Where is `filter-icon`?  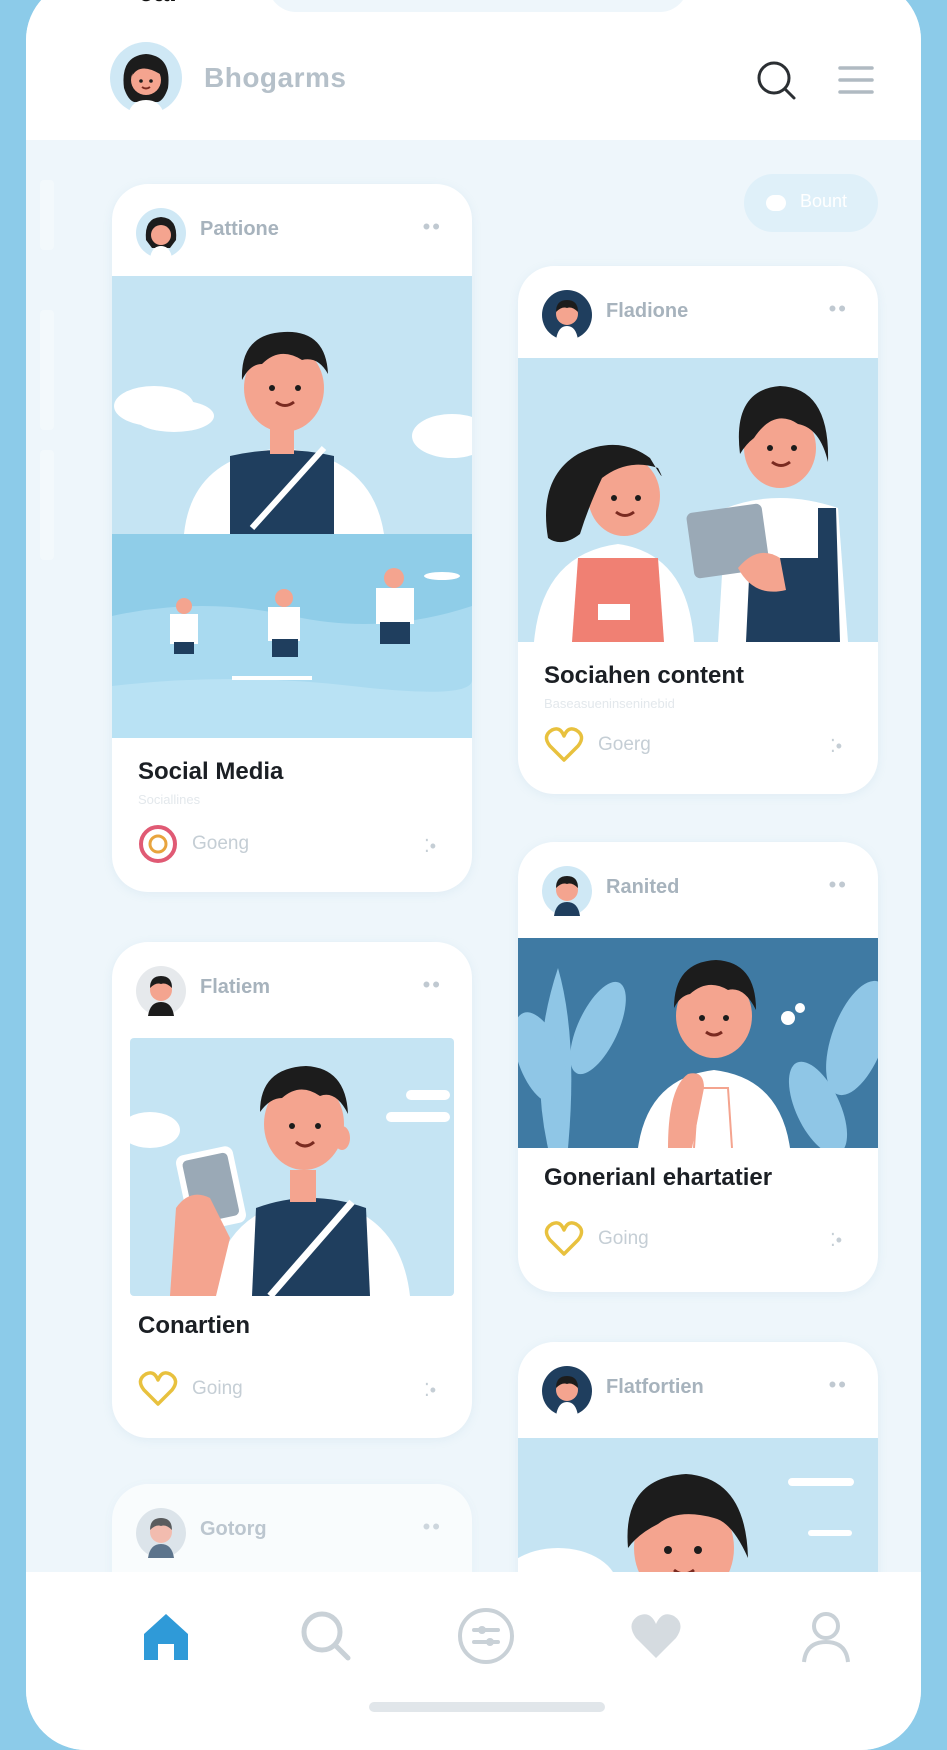
filter-icon is located at coordinates (486, 1636).